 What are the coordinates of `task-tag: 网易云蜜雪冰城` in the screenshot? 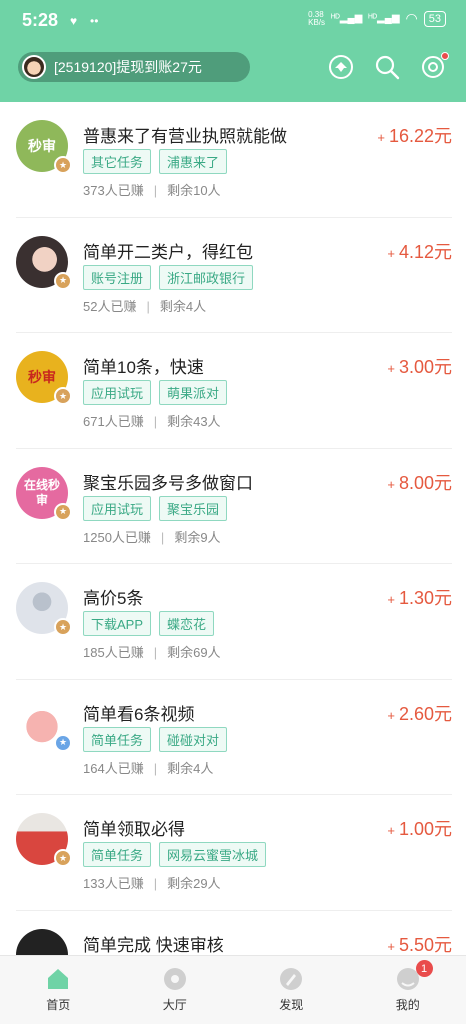 It's located at (213, 854).